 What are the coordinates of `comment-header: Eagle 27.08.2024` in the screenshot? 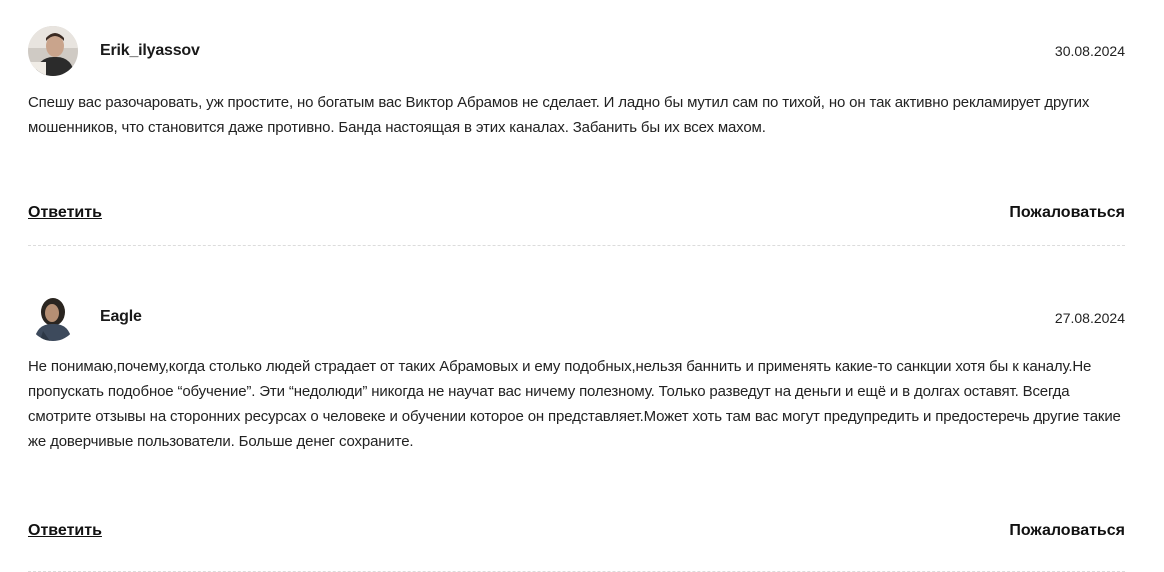 It's located at (576, 316).